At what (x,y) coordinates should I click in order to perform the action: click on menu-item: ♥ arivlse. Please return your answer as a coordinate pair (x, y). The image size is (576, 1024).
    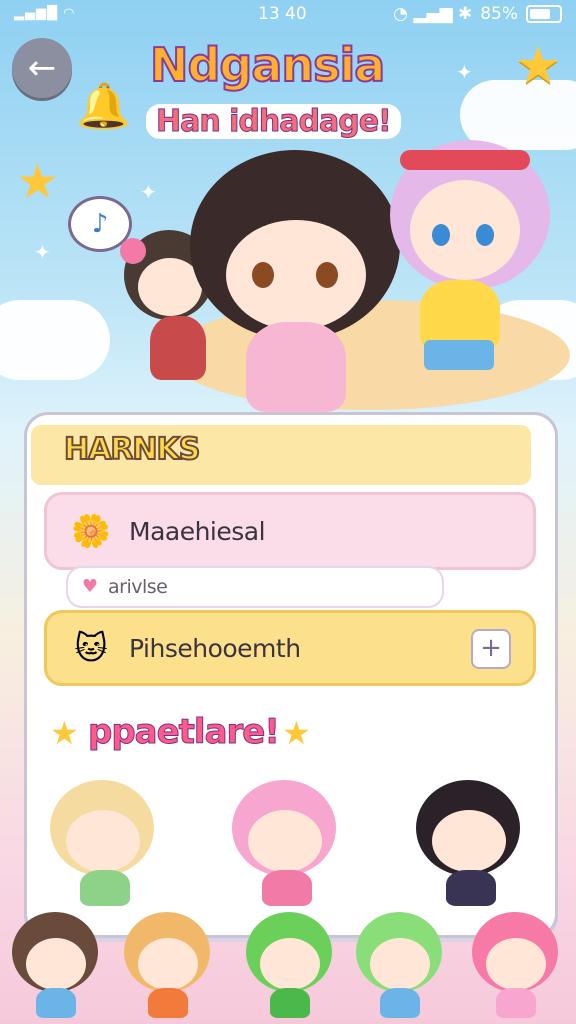
    Looking at the image, I should click on (255, 587).